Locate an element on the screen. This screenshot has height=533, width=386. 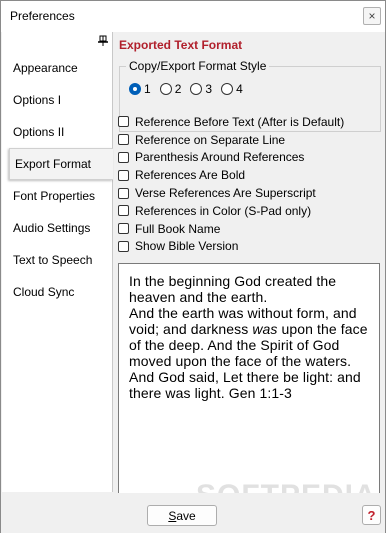
radio-label: 1 is located at coordinates (147, 89).